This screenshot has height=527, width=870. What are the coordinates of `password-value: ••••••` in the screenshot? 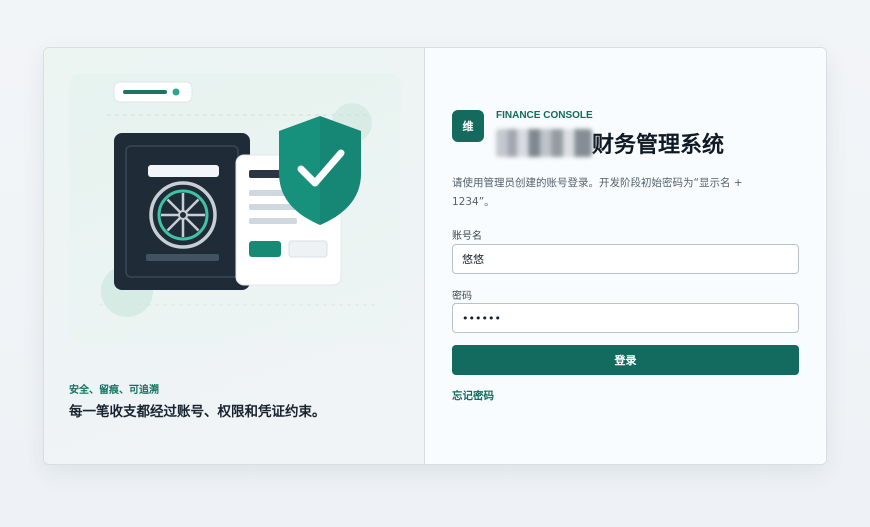 It's located at (481, 318).